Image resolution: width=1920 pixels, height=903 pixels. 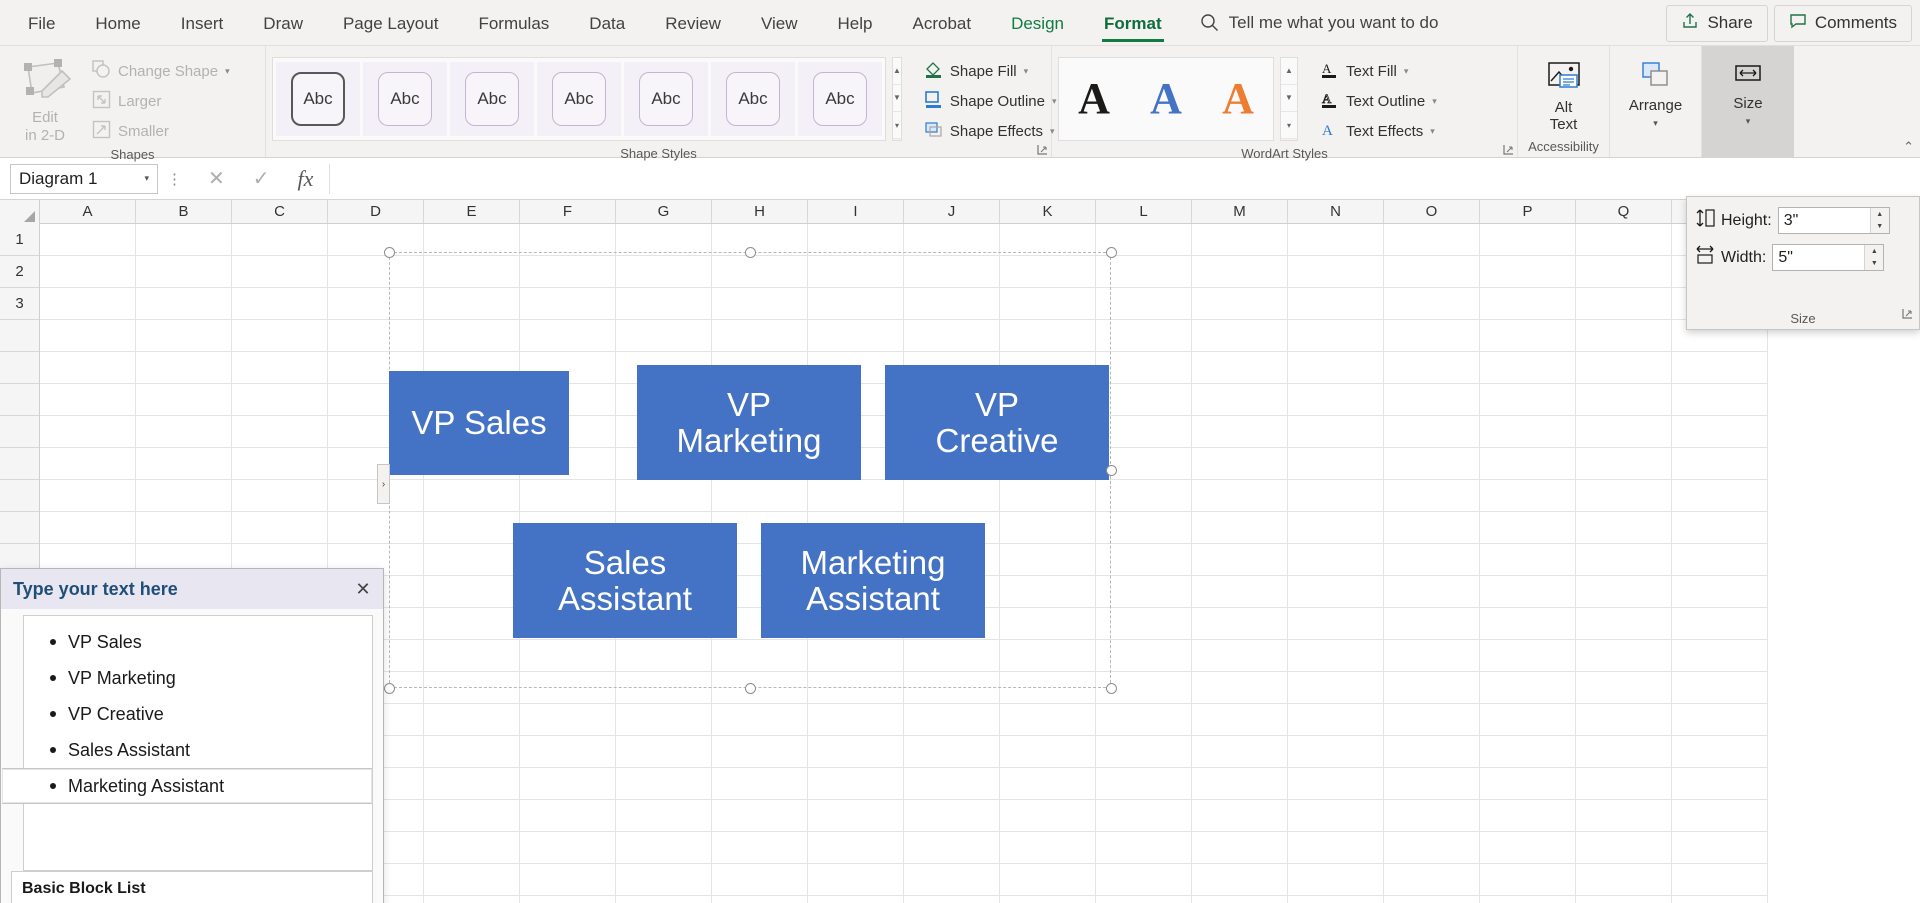 What do you see at coordinates (19, 464) in the screenshot?
I see `row-header: 8` at bounding box center [19, 464].